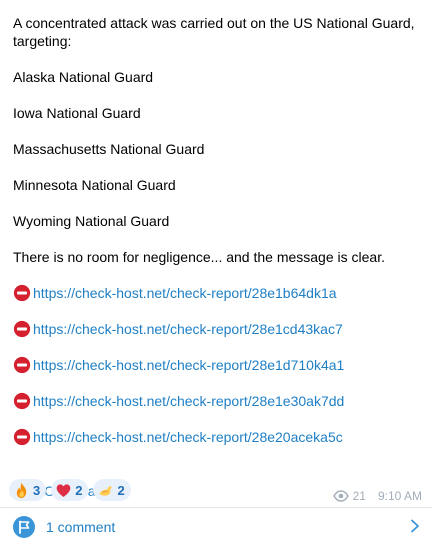 This screenshot has height=545, width=432. I want to click on flexed-biceps-emoji-icon, so click(106, 490).